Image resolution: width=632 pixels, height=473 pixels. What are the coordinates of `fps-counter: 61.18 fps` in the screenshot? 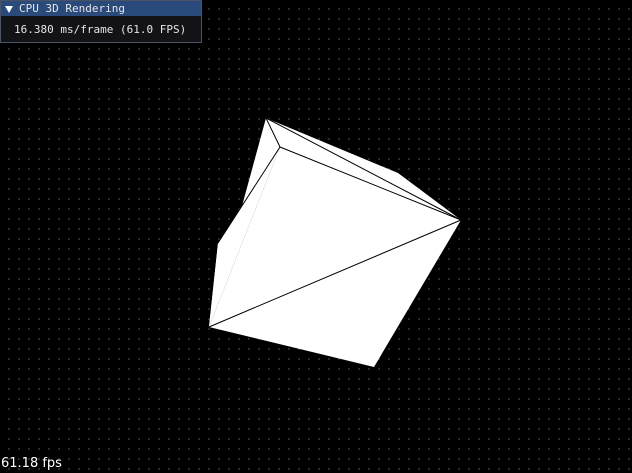 It's located at (31, 463).